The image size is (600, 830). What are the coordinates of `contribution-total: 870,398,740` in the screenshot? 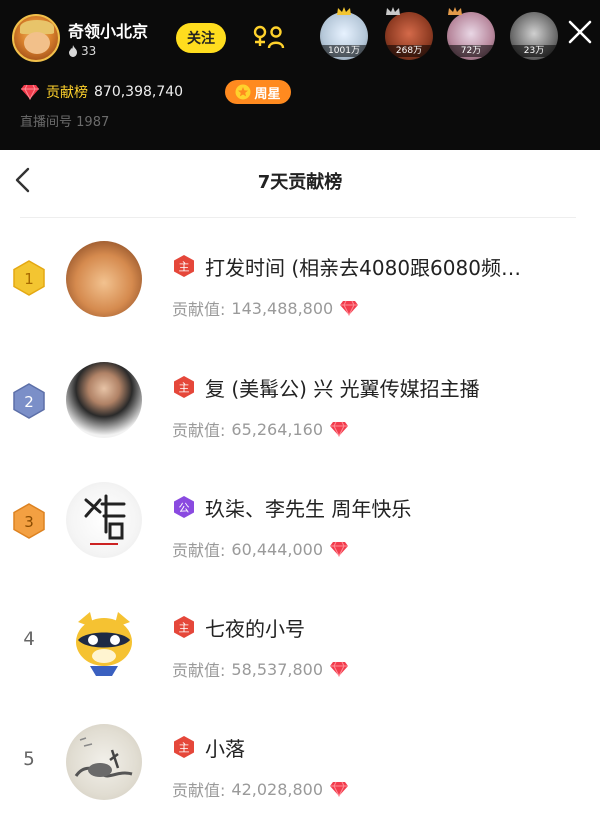 It's located at (139, 92).